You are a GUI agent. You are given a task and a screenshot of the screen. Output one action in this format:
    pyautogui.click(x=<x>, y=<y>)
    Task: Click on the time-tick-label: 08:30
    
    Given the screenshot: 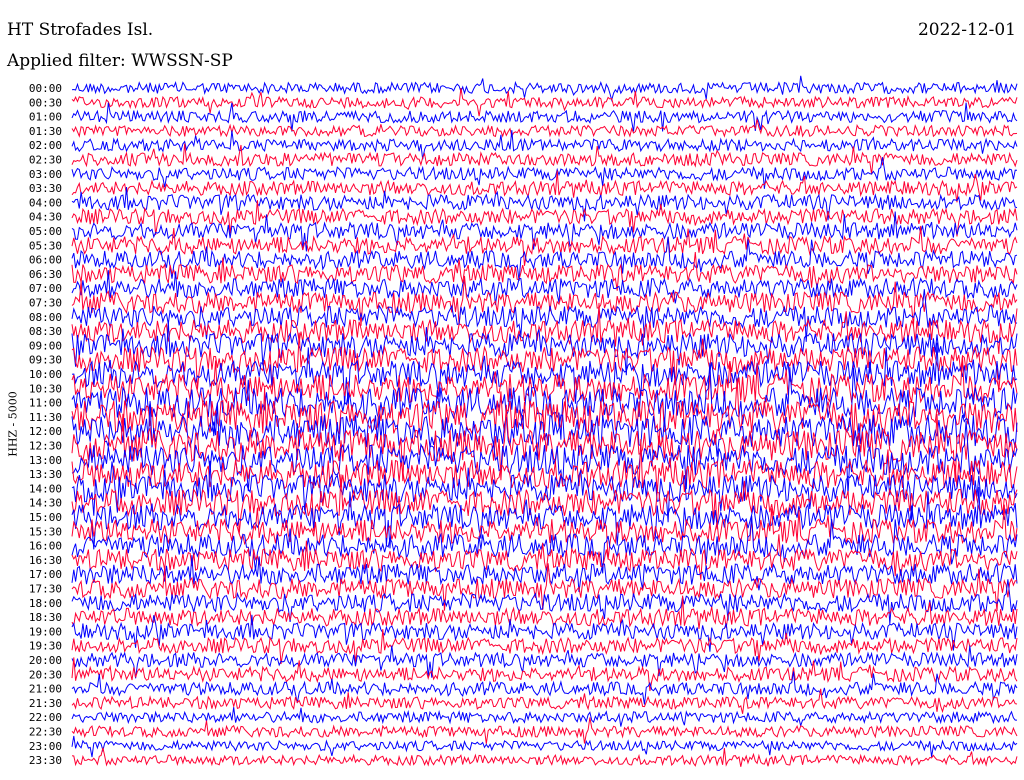 What is the action you would take?
    pyautogui.click(x=45, y=331)
    